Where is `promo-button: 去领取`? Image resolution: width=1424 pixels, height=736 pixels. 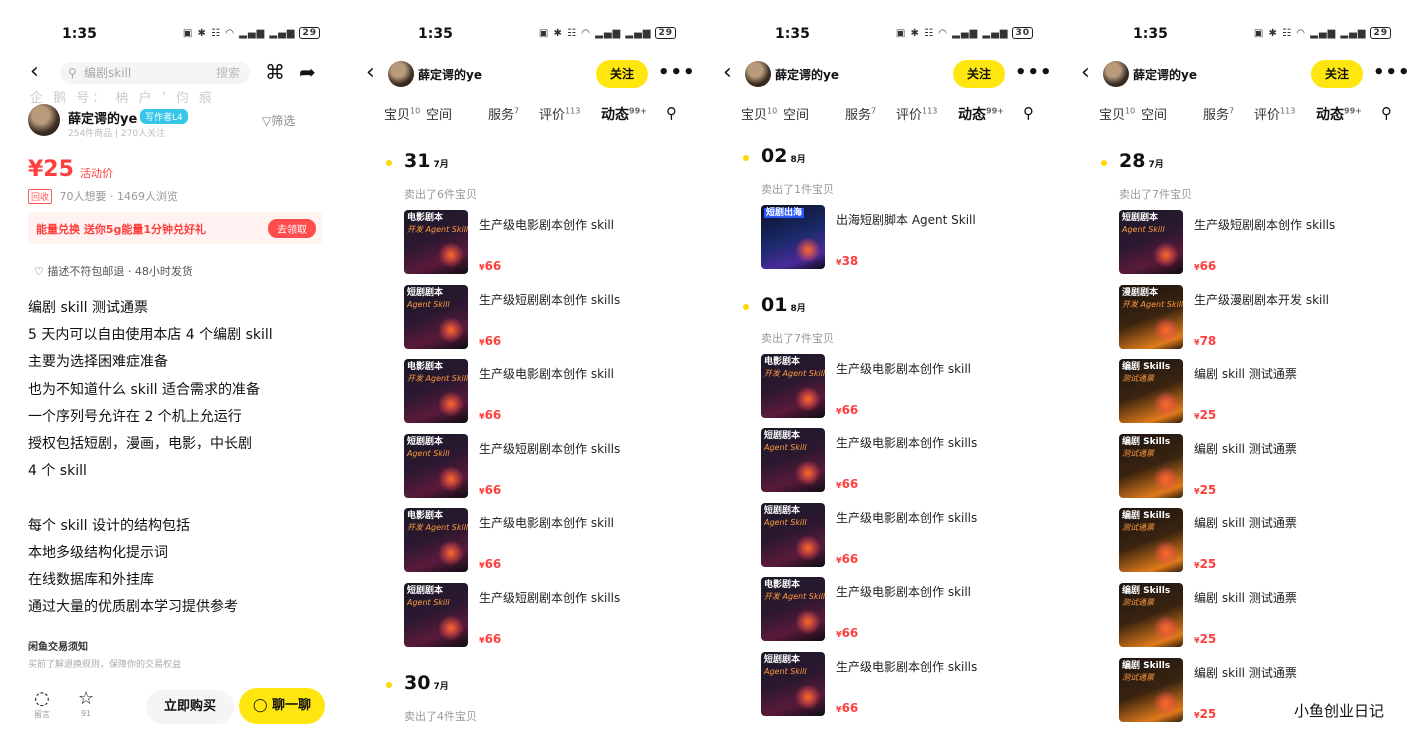 promo-button: 去领取 is located at coordinates (292, 228).